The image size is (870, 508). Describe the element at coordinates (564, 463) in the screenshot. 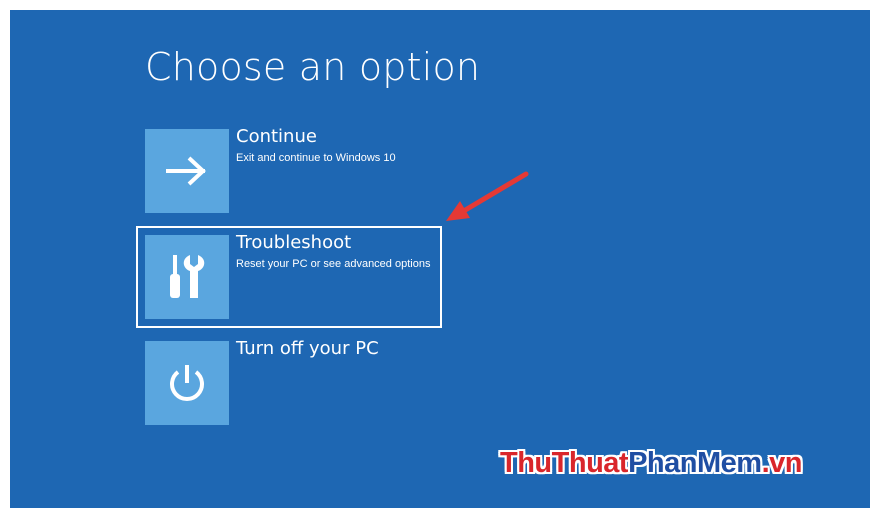

I see `watermark-part-1: ThuThuat` at that location.